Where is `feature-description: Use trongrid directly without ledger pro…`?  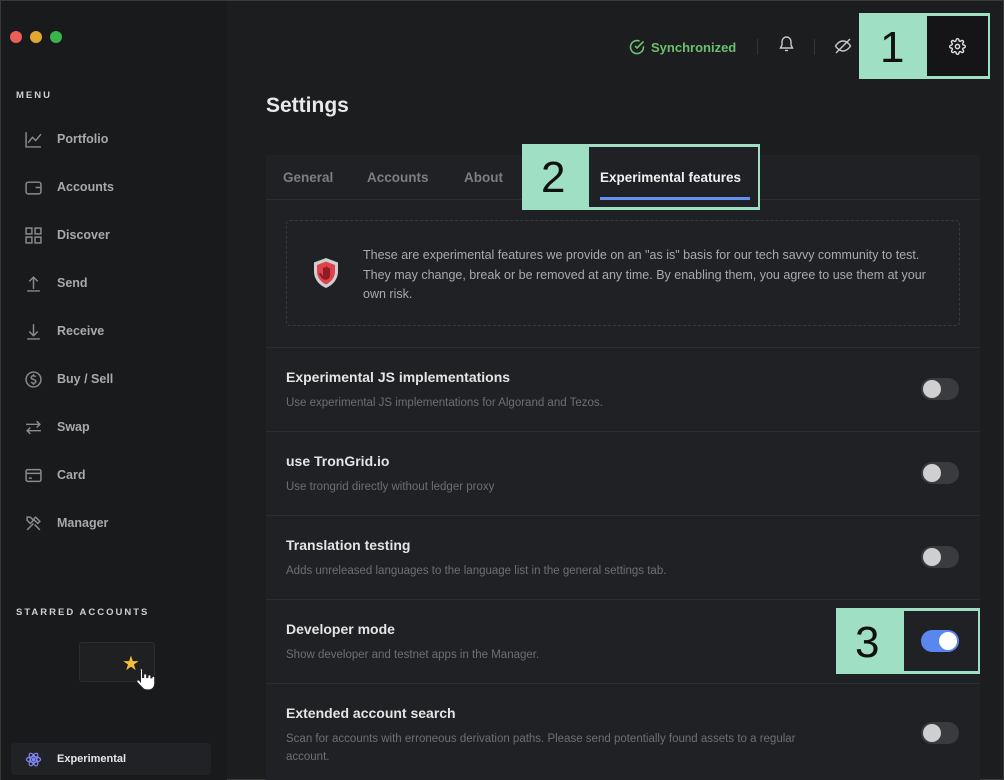
feature-description: Use trongrid directly without ledger pro… is located at coordinates (390, 487).